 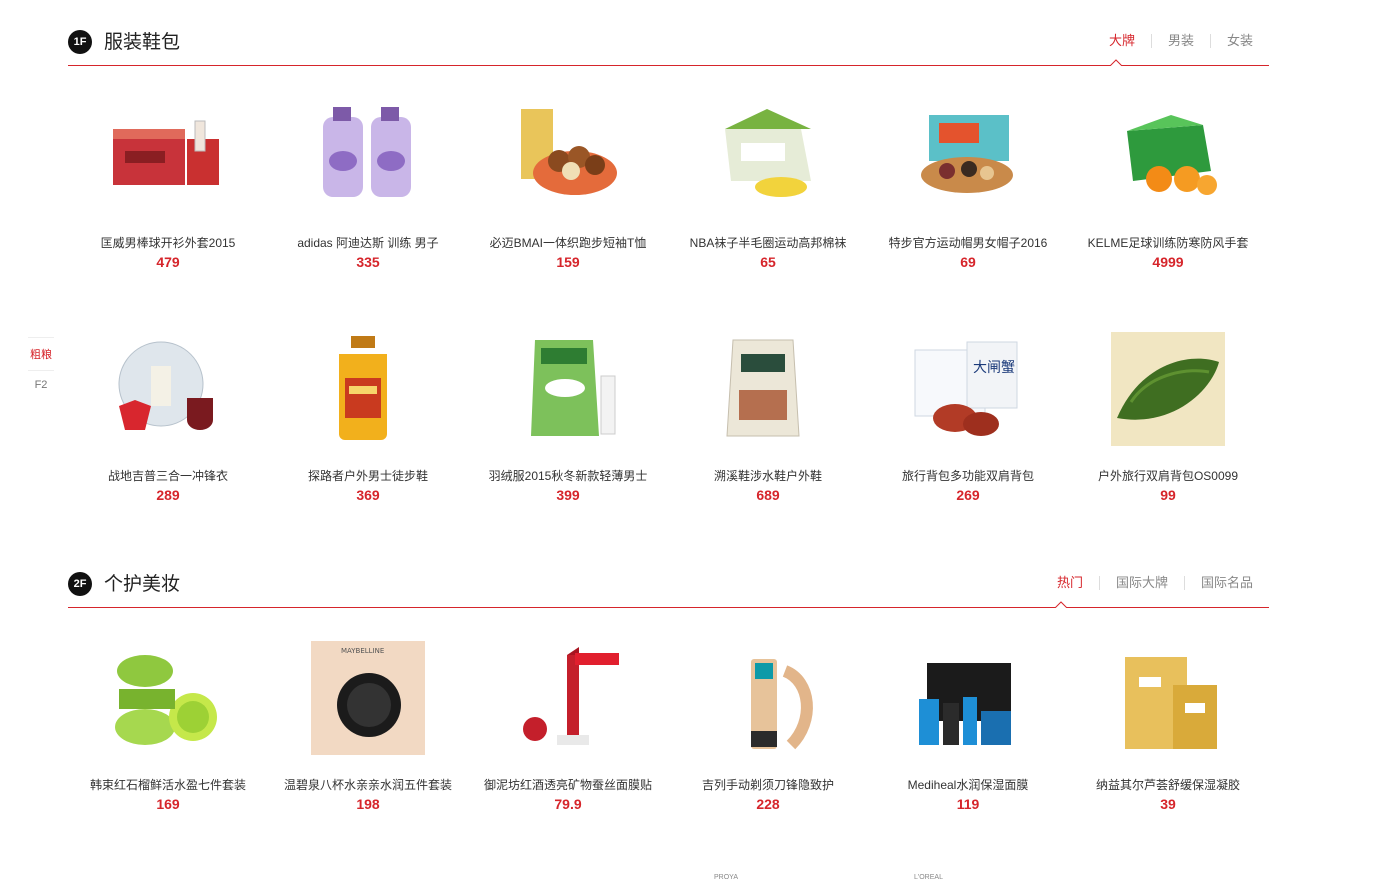 What do you see at coordinates (994, 368) in the screenshot?
I see `svg-text: 大闸蟹` at bounding box center [994, 368].